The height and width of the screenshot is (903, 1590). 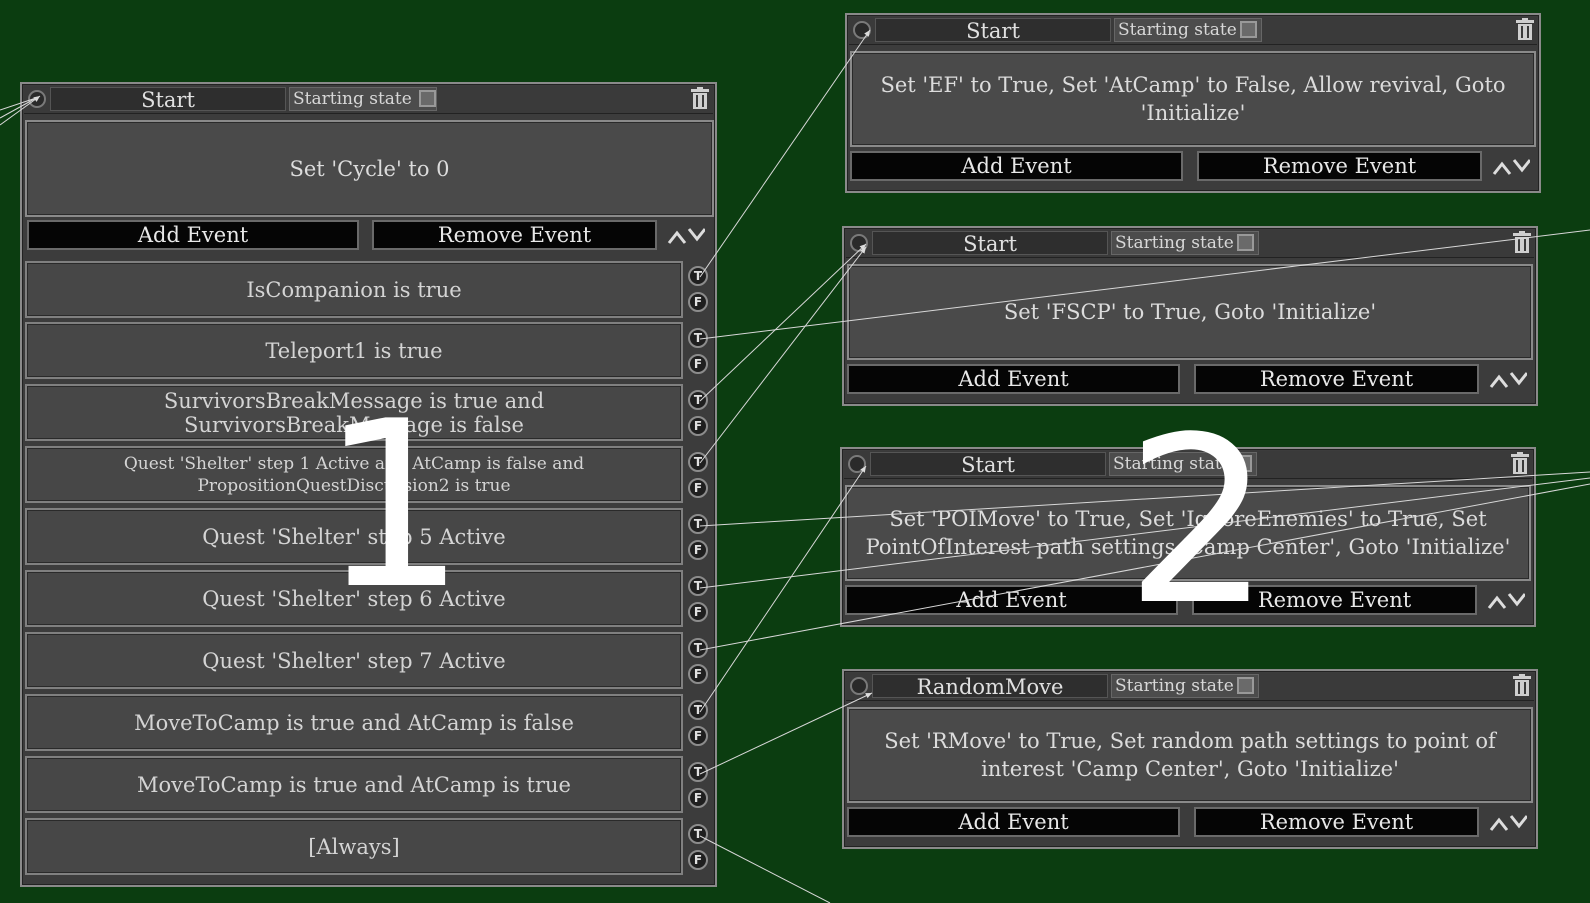 What do you see at coordinates (354, 660) in the screenshot?
I see `event-row-quest-step7: Quest 'Shelter' step 7 Active` at bounding box center [354, 660].